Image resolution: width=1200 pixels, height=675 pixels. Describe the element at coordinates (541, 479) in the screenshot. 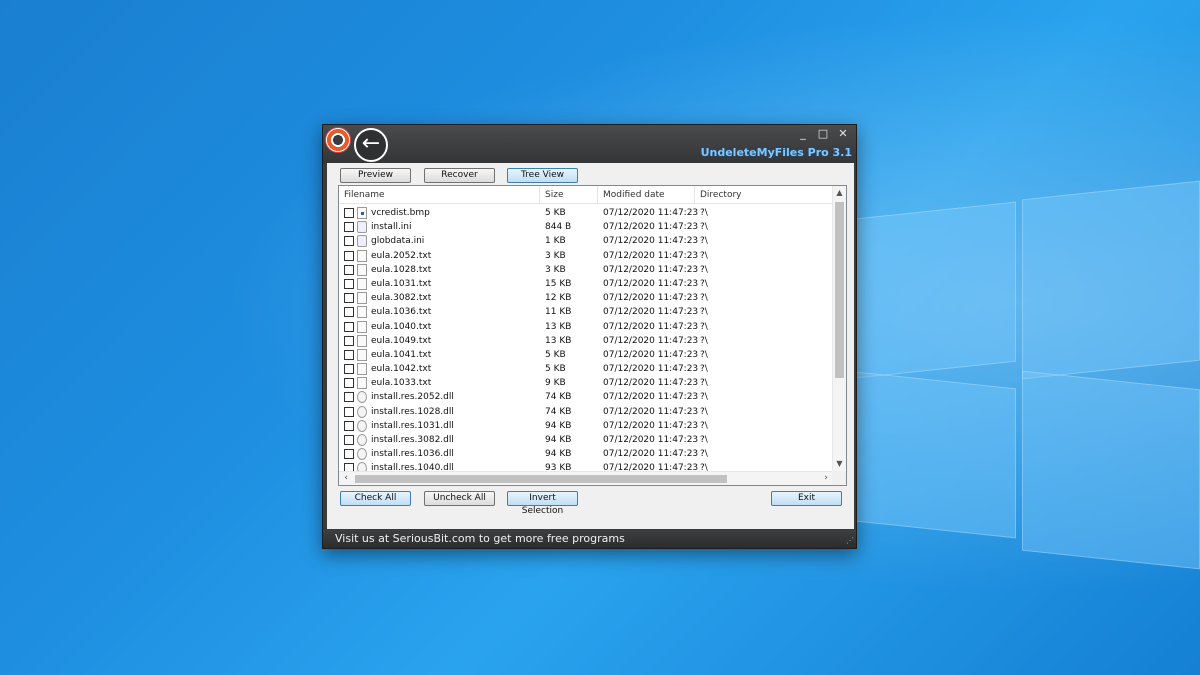

I see `horizontal-scroll-thumb` at that location.